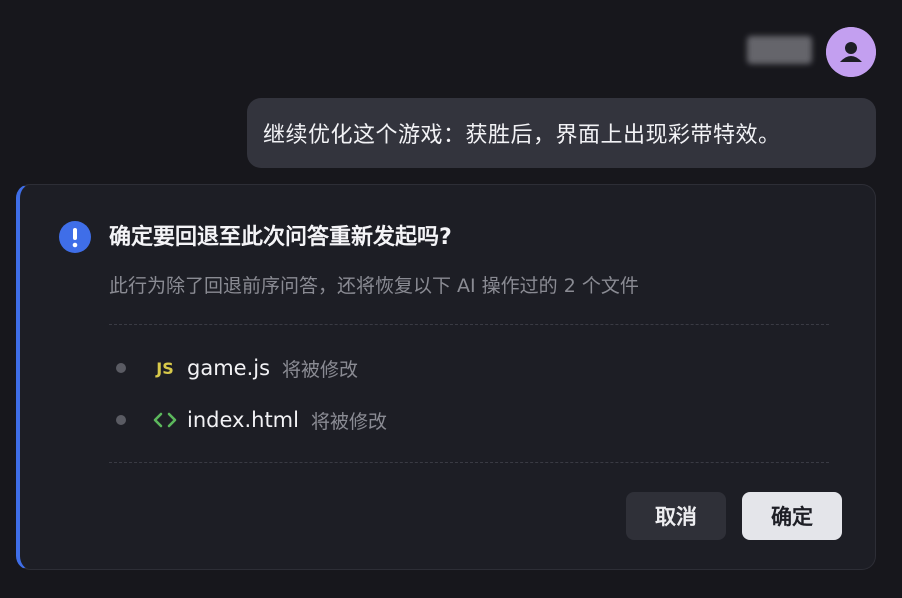 Image resolution: width=902 pixels, height=598 pixels. I want to click on confirm-button: 确定, so click(792, 516).